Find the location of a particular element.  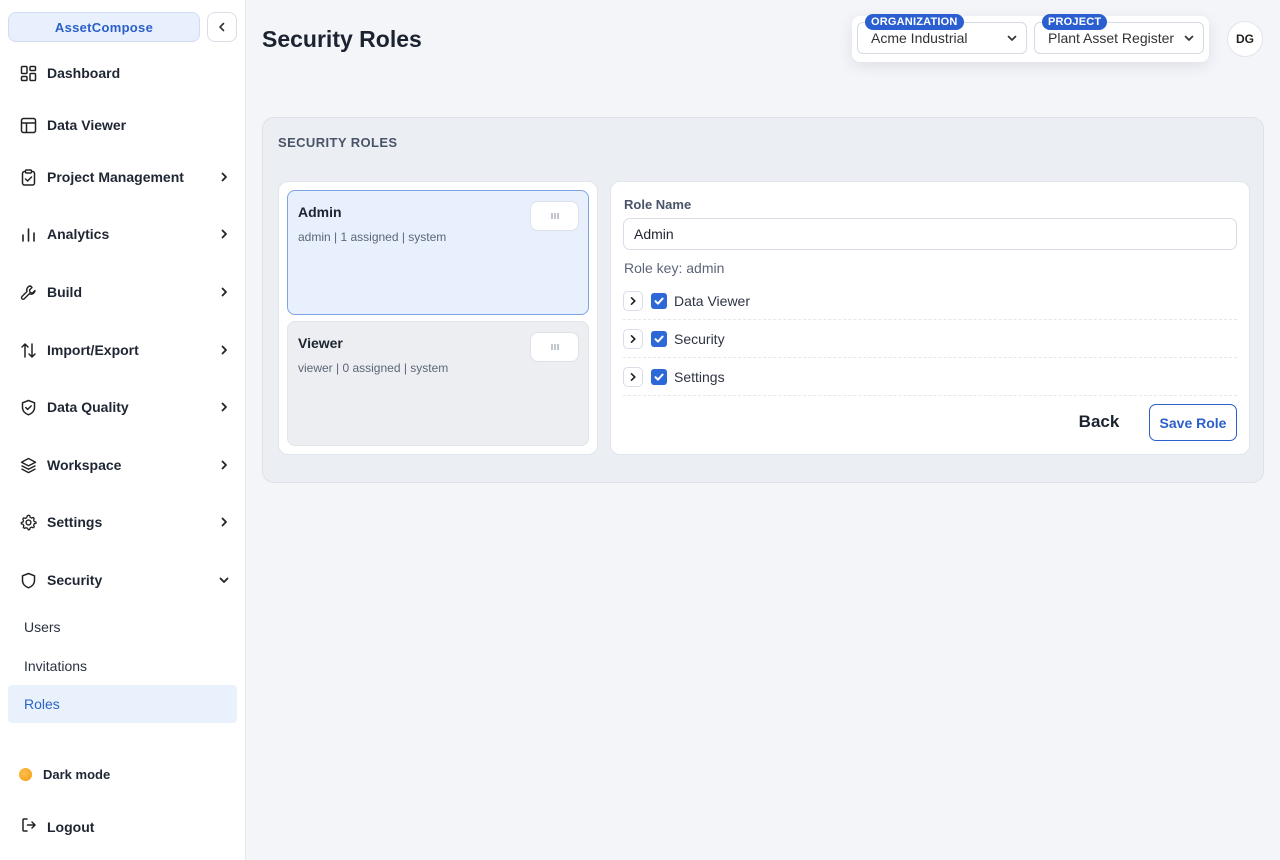

dark-mode-label: Dark mode is located at coordinates (77, 774).